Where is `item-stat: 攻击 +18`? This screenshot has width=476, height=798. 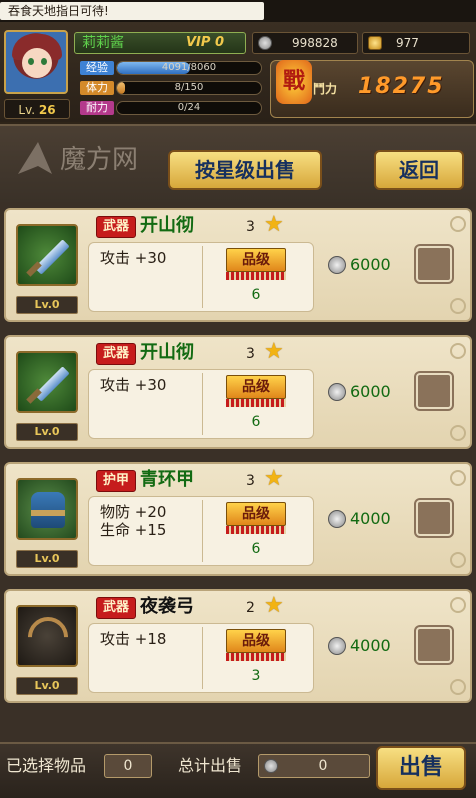 item-stat: 攻击 +18 is located at coordinates (133, 639).